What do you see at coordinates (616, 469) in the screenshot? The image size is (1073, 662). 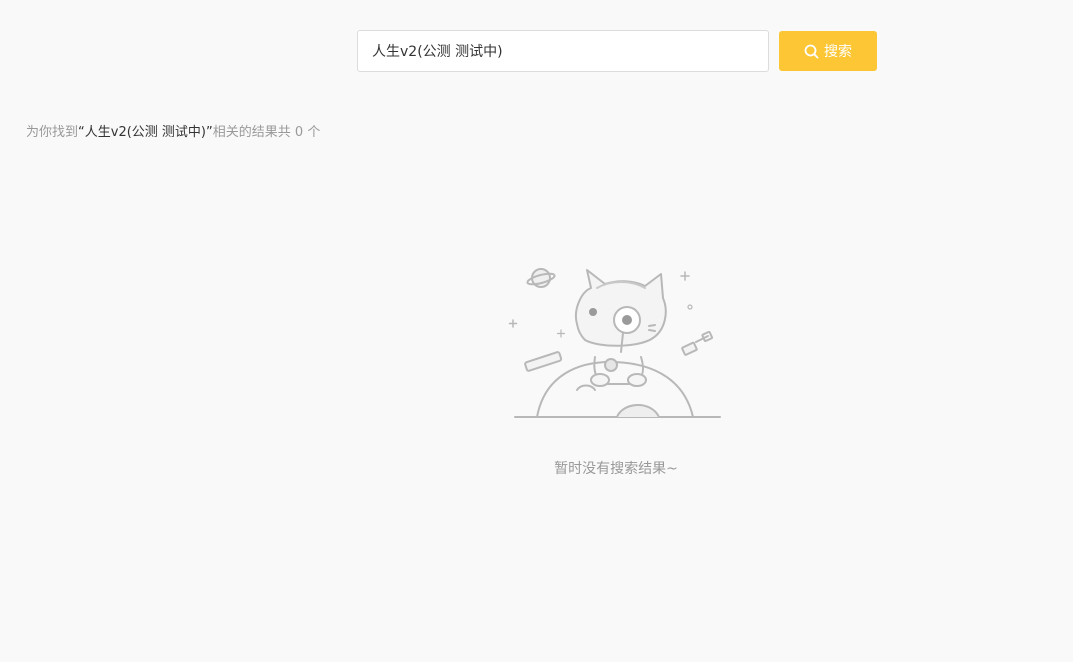 I see `empty-state-message: 暂时没有搜索结果~` at bounding box center [616, 469].